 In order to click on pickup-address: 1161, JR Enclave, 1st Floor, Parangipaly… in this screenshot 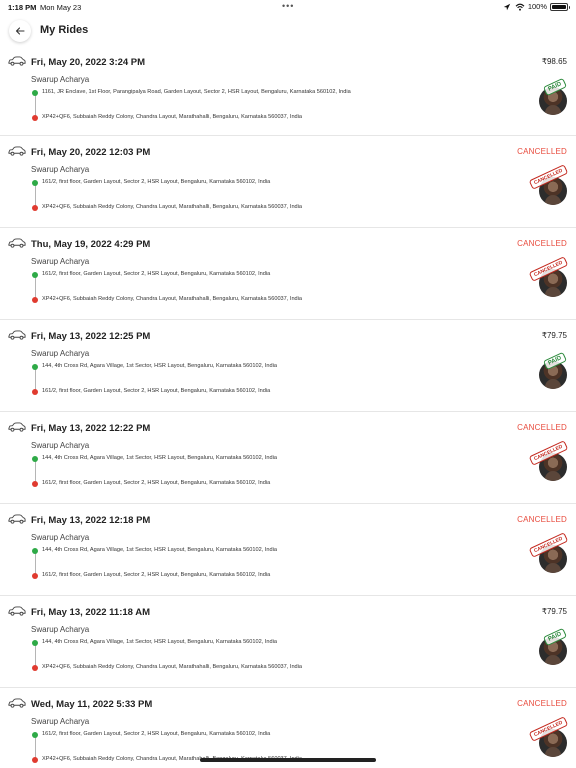, I will do `click(196, 92)`.